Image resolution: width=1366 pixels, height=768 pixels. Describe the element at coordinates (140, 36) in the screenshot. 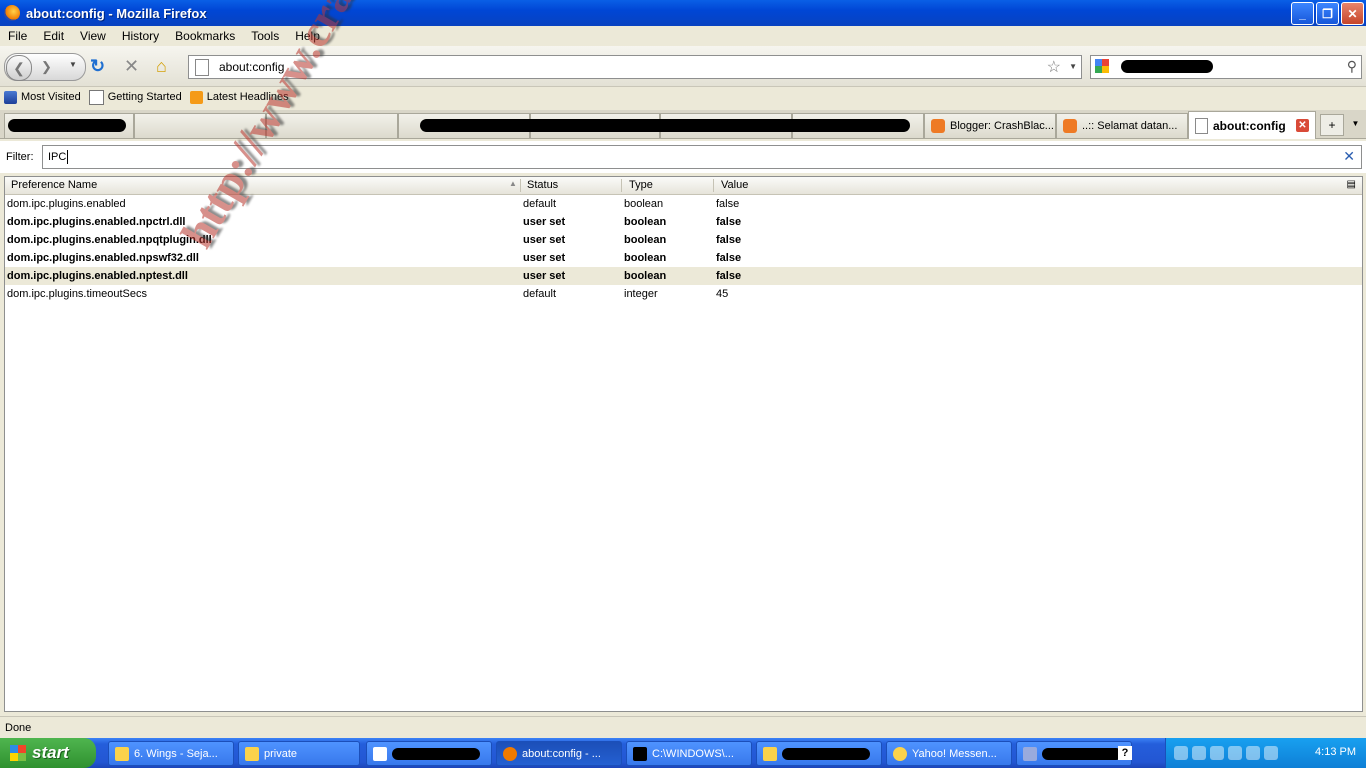

I see `menu-history: History` at that location.